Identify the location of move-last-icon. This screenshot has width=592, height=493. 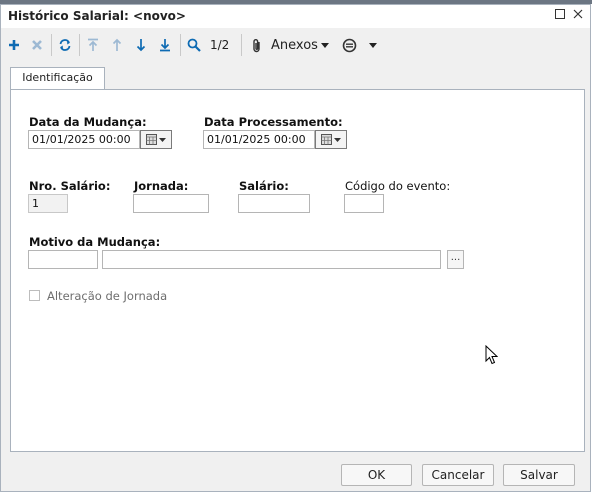
(165, 45).